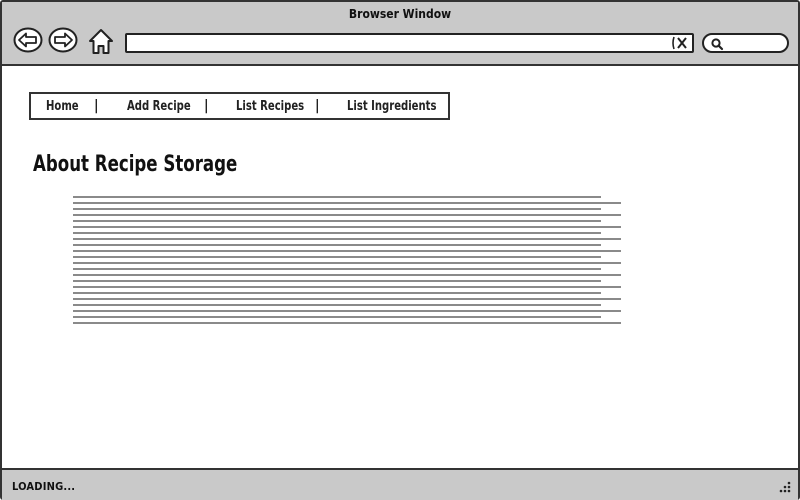 This screenshot has height=500, width=800. I want to click on nav-item-list-recipes: List Recipes, so click(270, 106).